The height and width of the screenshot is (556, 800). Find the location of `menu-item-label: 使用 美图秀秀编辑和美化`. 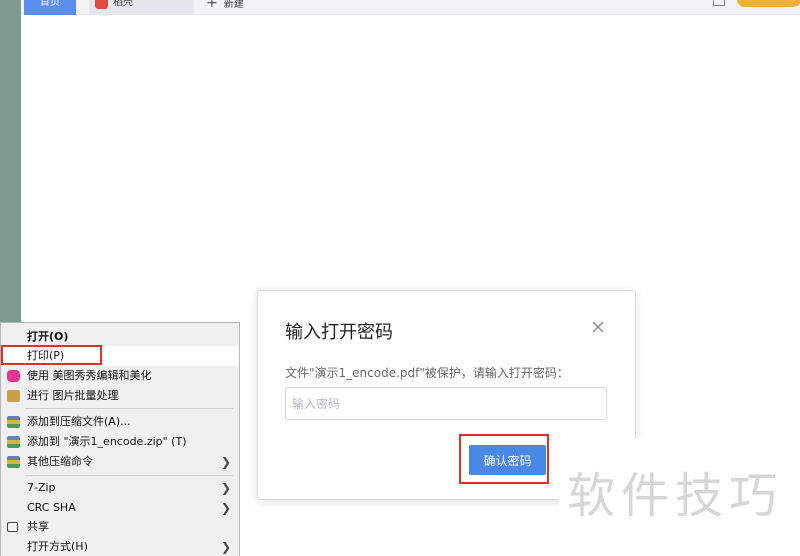

menu-item-label: 使用 美图秀秀编辑和美化 is located at coordinates (89, 375).